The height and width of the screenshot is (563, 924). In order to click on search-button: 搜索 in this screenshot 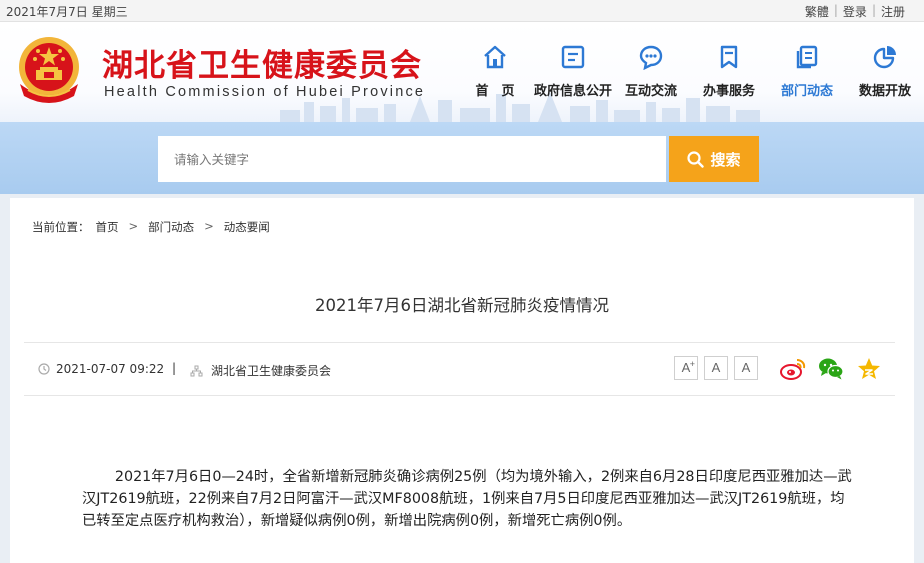, I will do `click(714, 159)`.